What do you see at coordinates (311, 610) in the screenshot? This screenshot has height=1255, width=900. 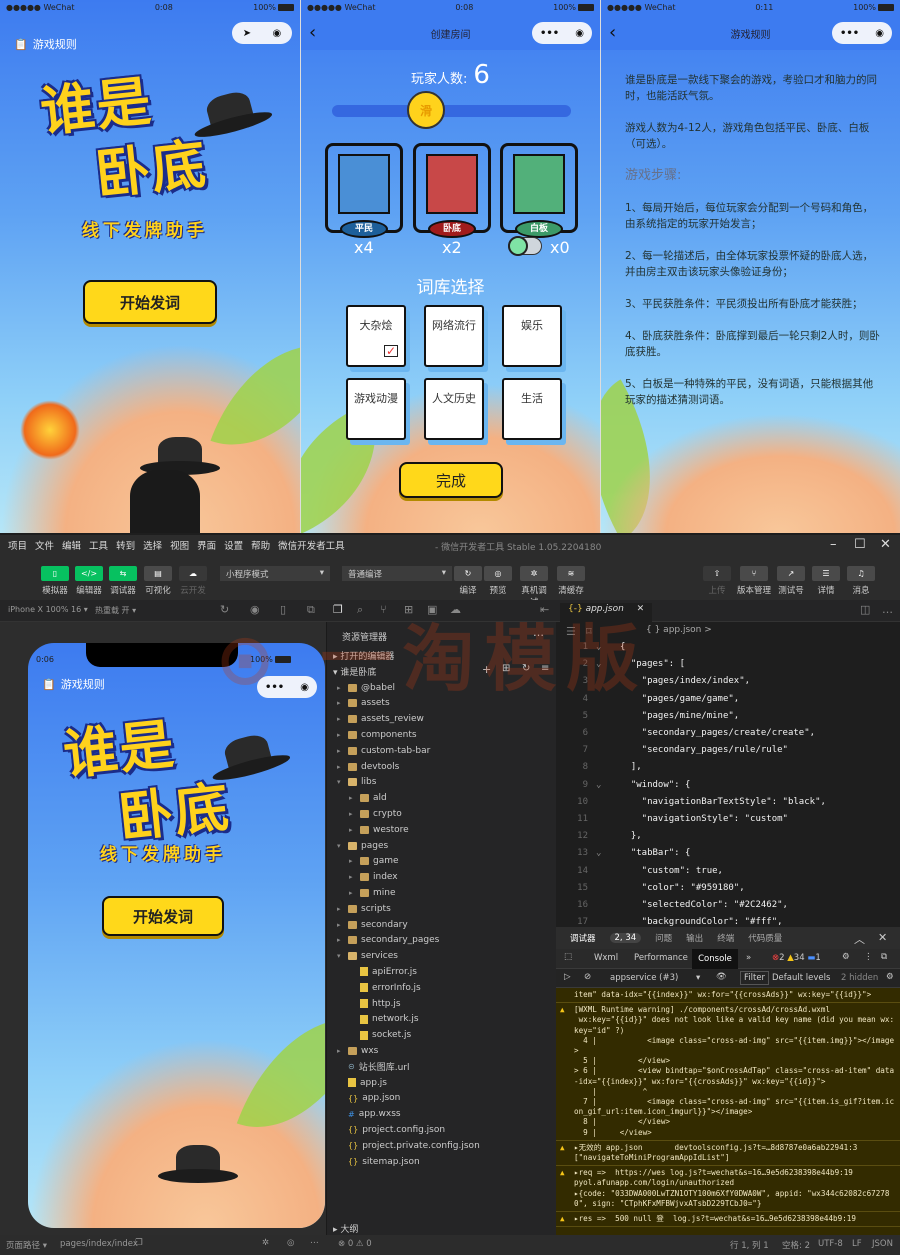 I see `window-icon: ⧉` at bounding box center [311, 610].